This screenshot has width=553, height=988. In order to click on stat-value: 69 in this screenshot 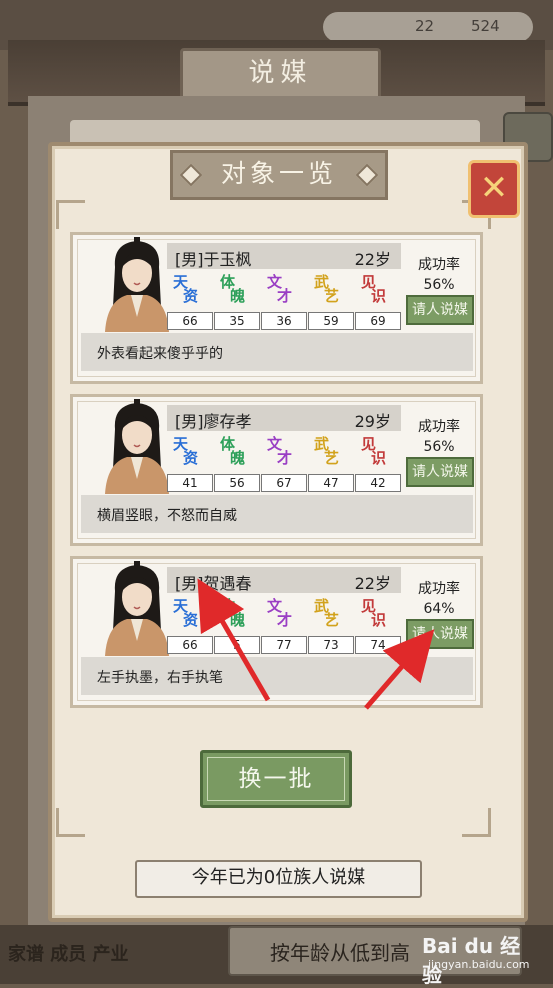, I will do `click(378, 321)`.